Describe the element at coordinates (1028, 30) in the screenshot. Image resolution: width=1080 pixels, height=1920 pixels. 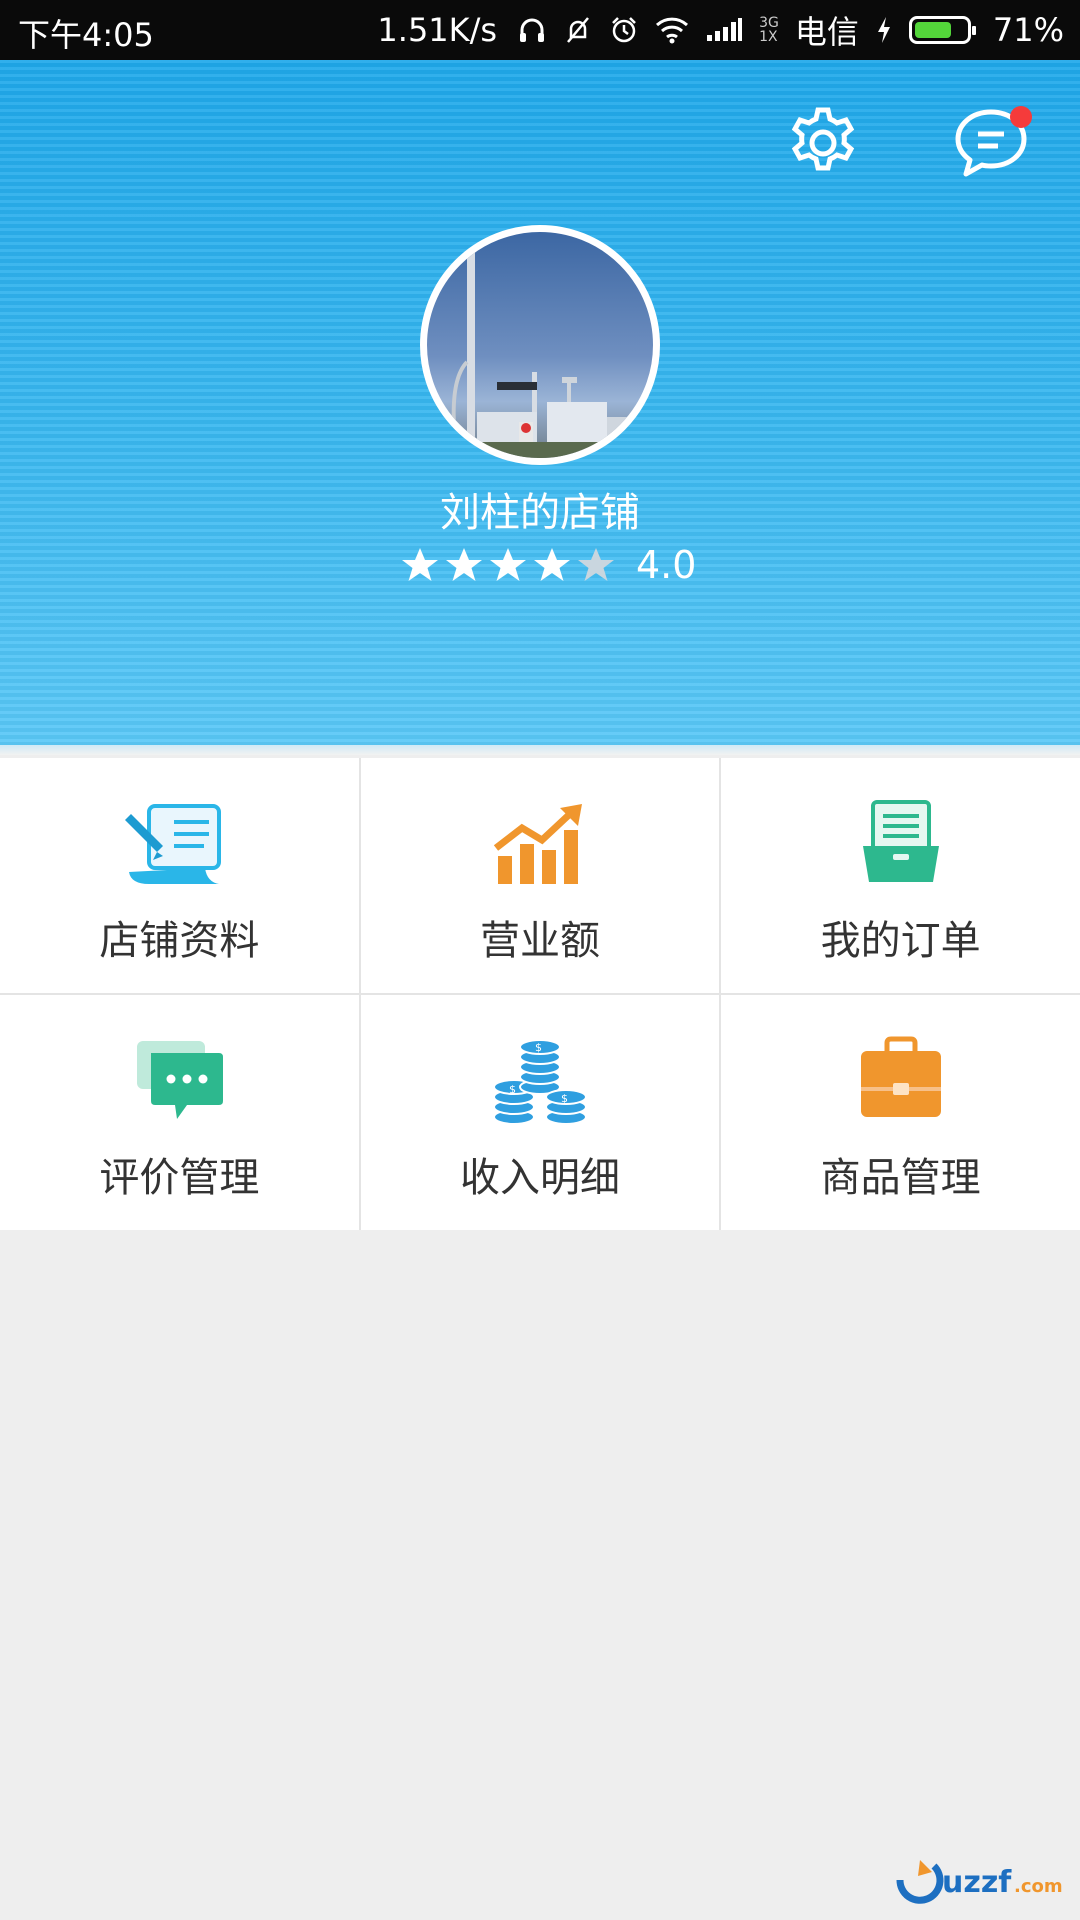
I see `battery-percent: 71%` at that location.